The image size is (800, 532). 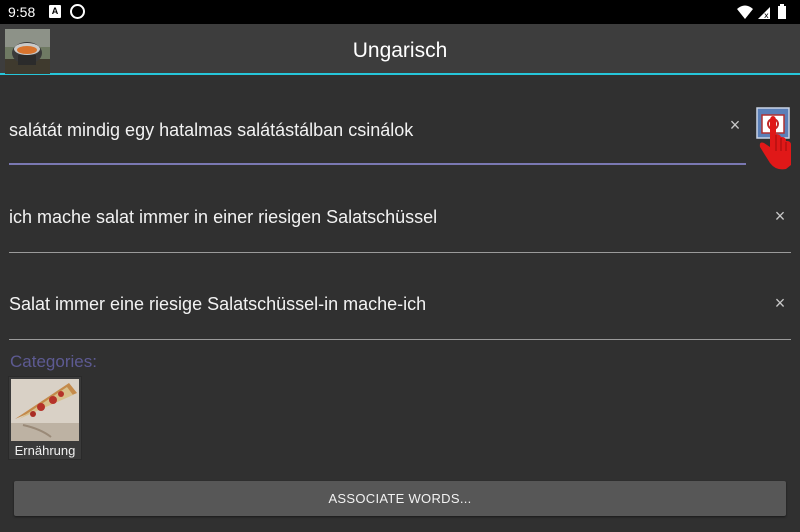 What do you see at coordinates (400, 339) in the screenshot?
I see `word-order-field-underline` at bounding box center [400, 339].